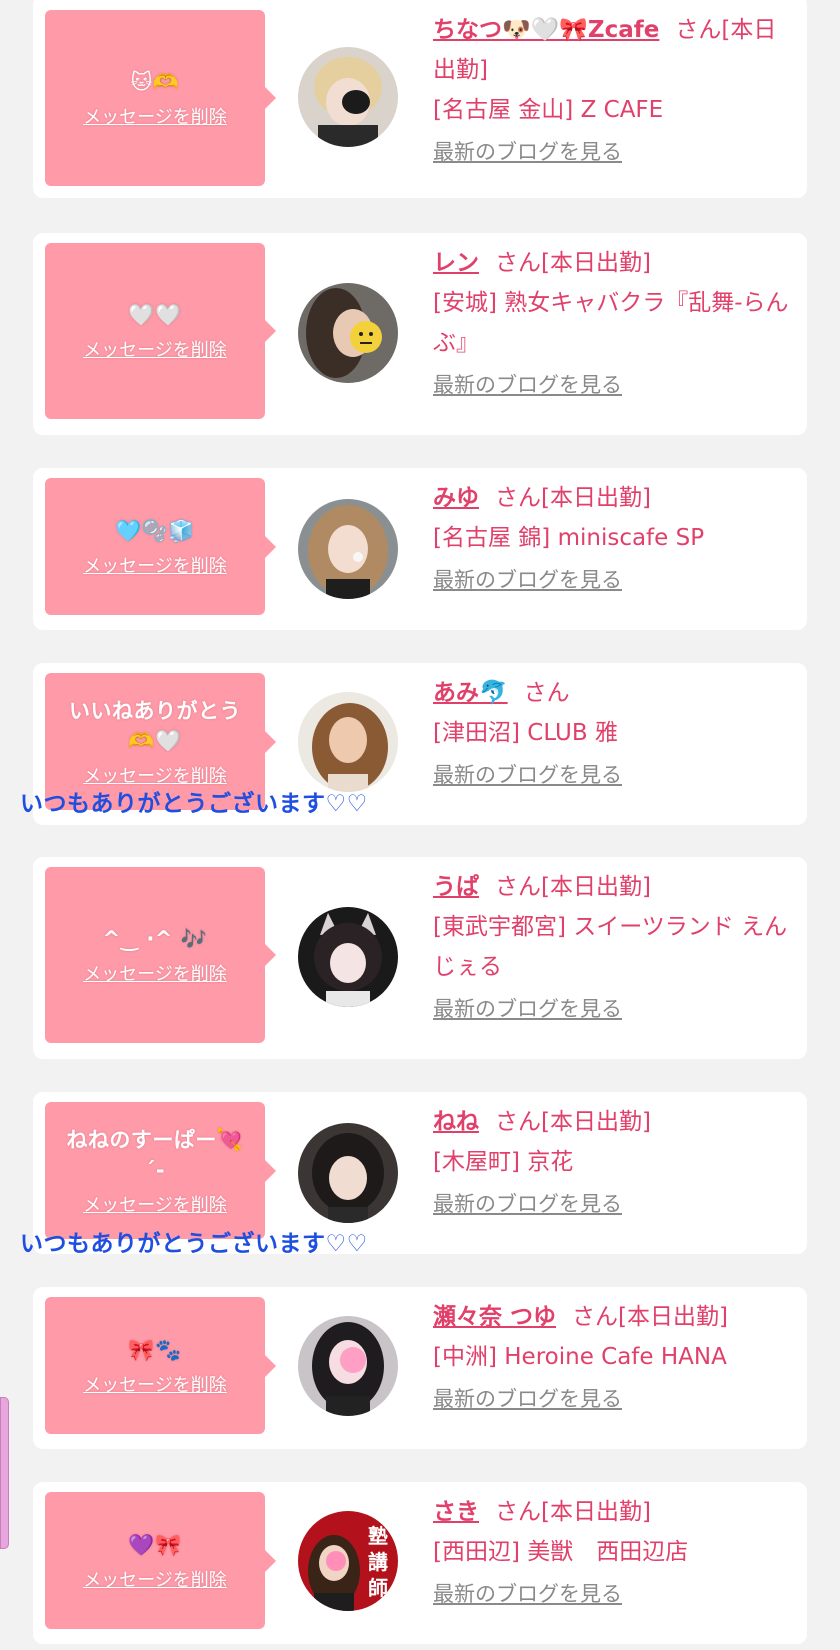 The height and width of the screenshot is (1650, 840). I want to click on card-info: あみ🐬 さん [津田沼] CLUB 雅 最新のブログを見る, so click(613, 731).